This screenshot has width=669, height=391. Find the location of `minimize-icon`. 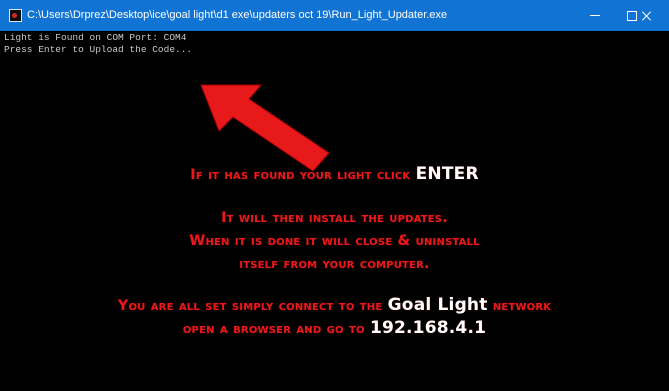

minimize-icon is located at coordinates (595, 15).